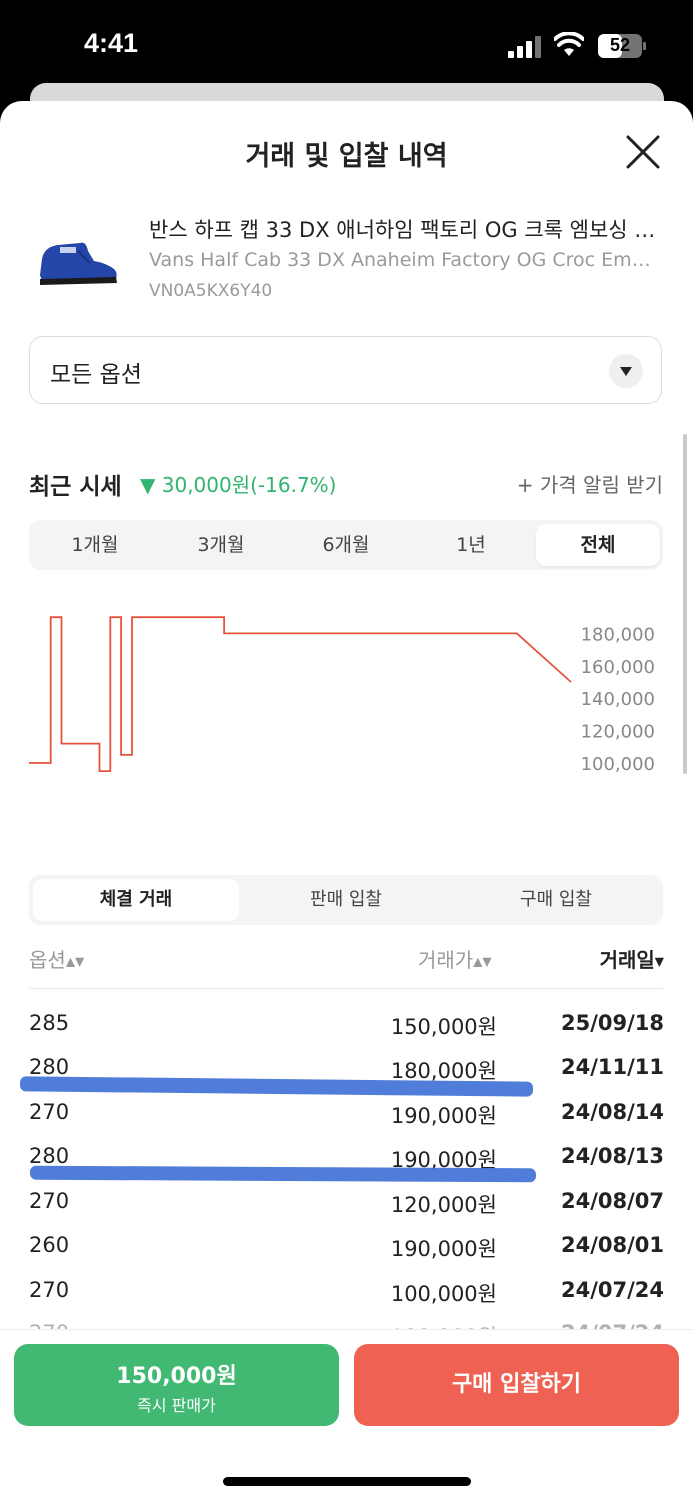 This screenshot has width=693, height=1500. What do you see at coordinates (627, 960) in the screenshot?
I see `column-header-date-label: 거래일` at bounding box center [627, 960].